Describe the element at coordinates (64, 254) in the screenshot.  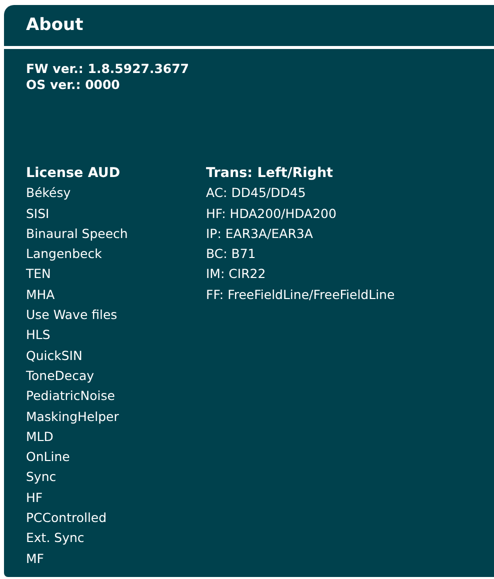
I see `license-item: Langenbeck` at that location.